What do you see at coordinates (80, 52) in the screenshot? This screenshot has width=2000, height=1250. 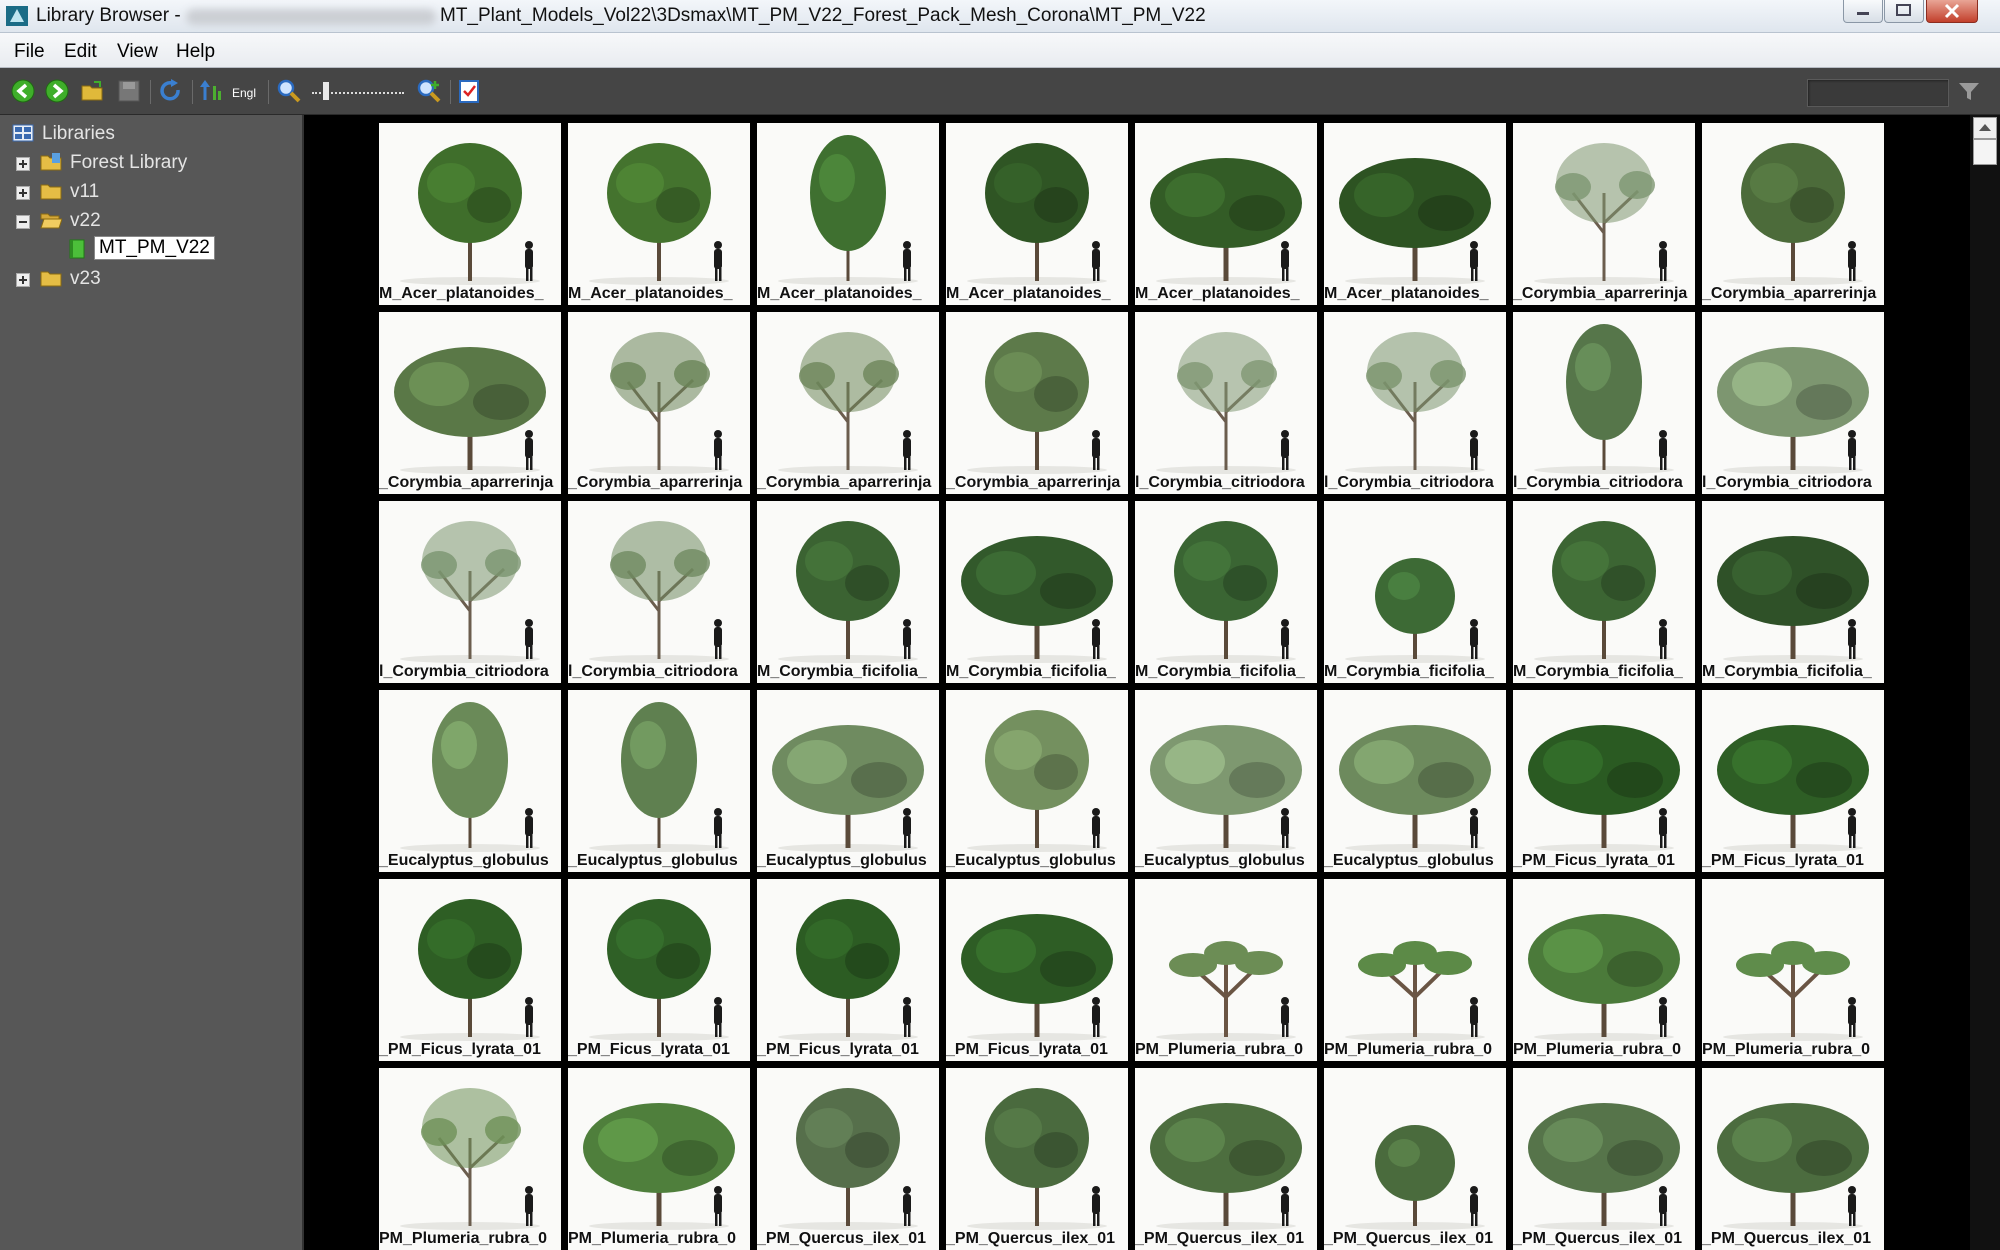 I see `menu-edit: Edit` at bounding box center [80, 52].